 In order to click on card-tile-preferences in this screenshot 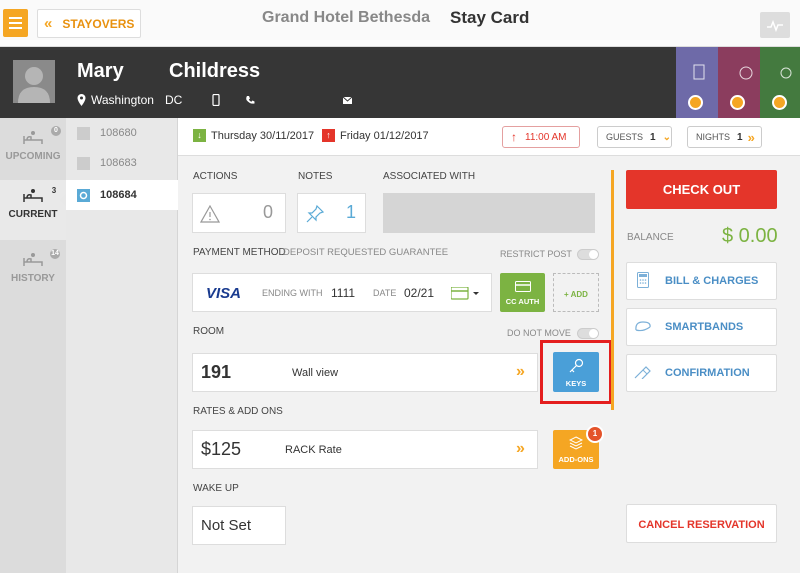, I will do `click(780, 82)`.